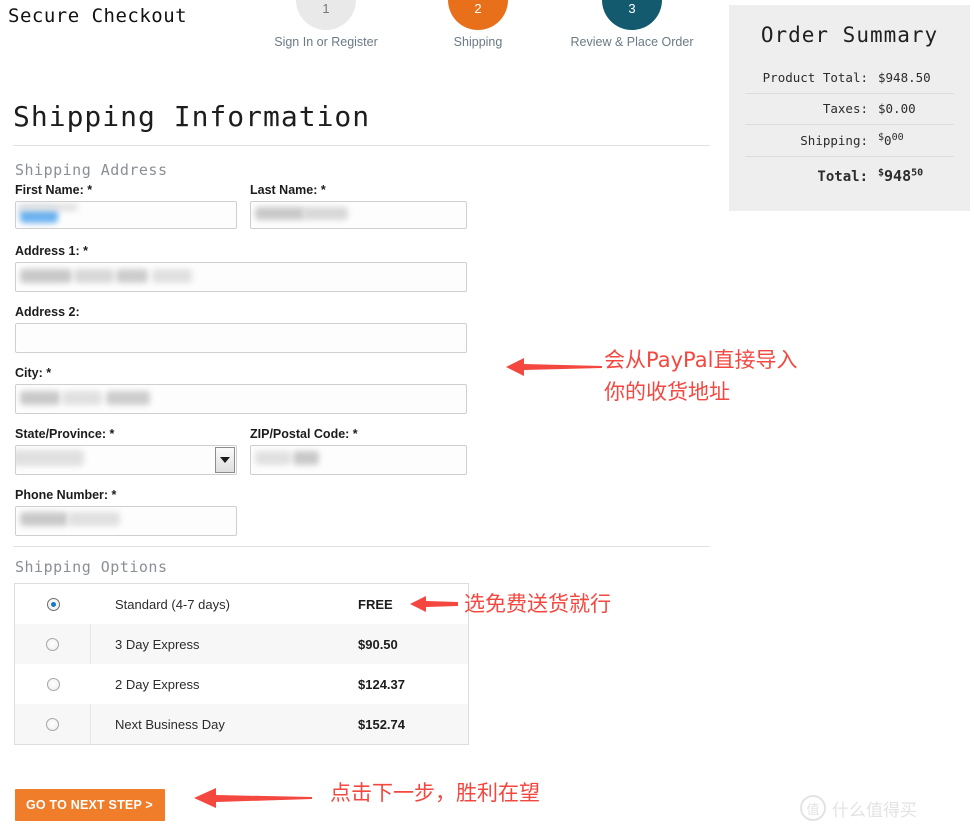 Image resolution: width=974 pixels, height=831 pixels. I want to click on city-label: City: *, so click(33, 373).